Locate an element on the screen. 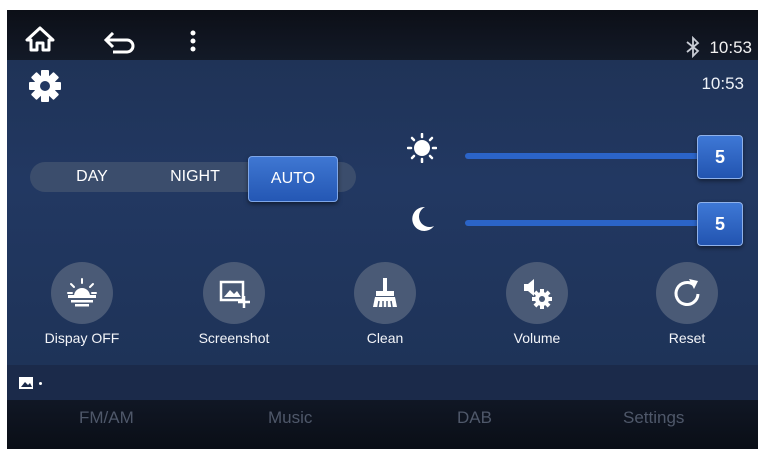  screenshot-label: Screenshot is located at coordinates (234, 338).